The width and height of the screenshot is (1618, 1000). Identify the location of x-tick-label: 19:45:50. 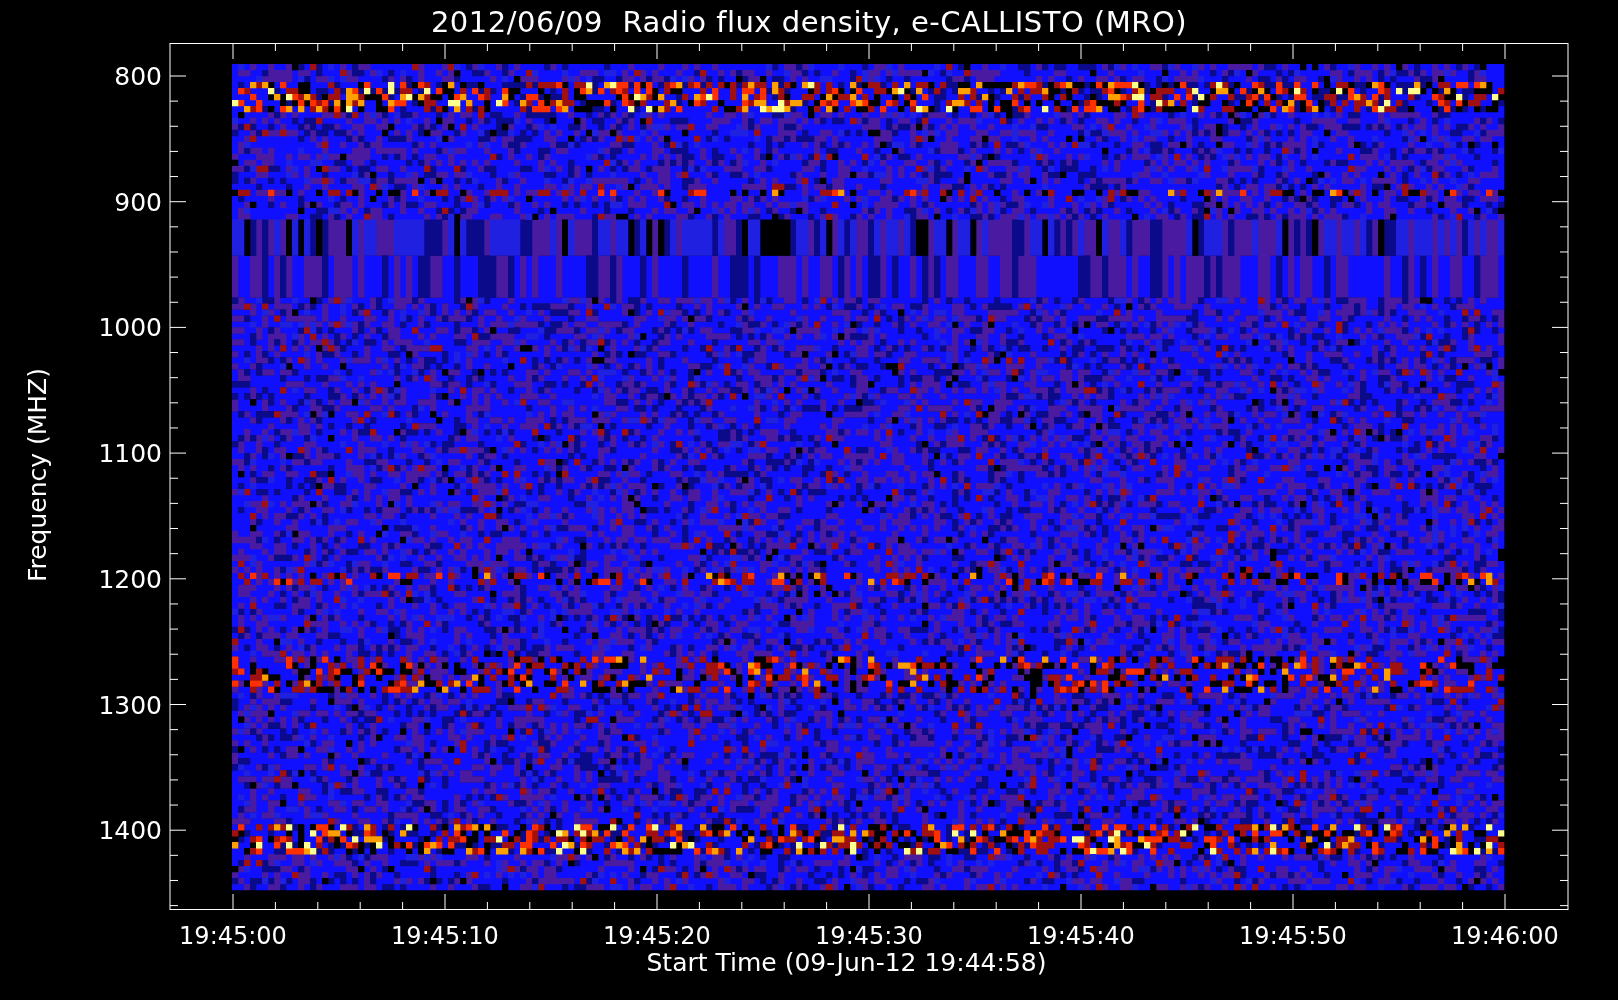
(1293, 935).